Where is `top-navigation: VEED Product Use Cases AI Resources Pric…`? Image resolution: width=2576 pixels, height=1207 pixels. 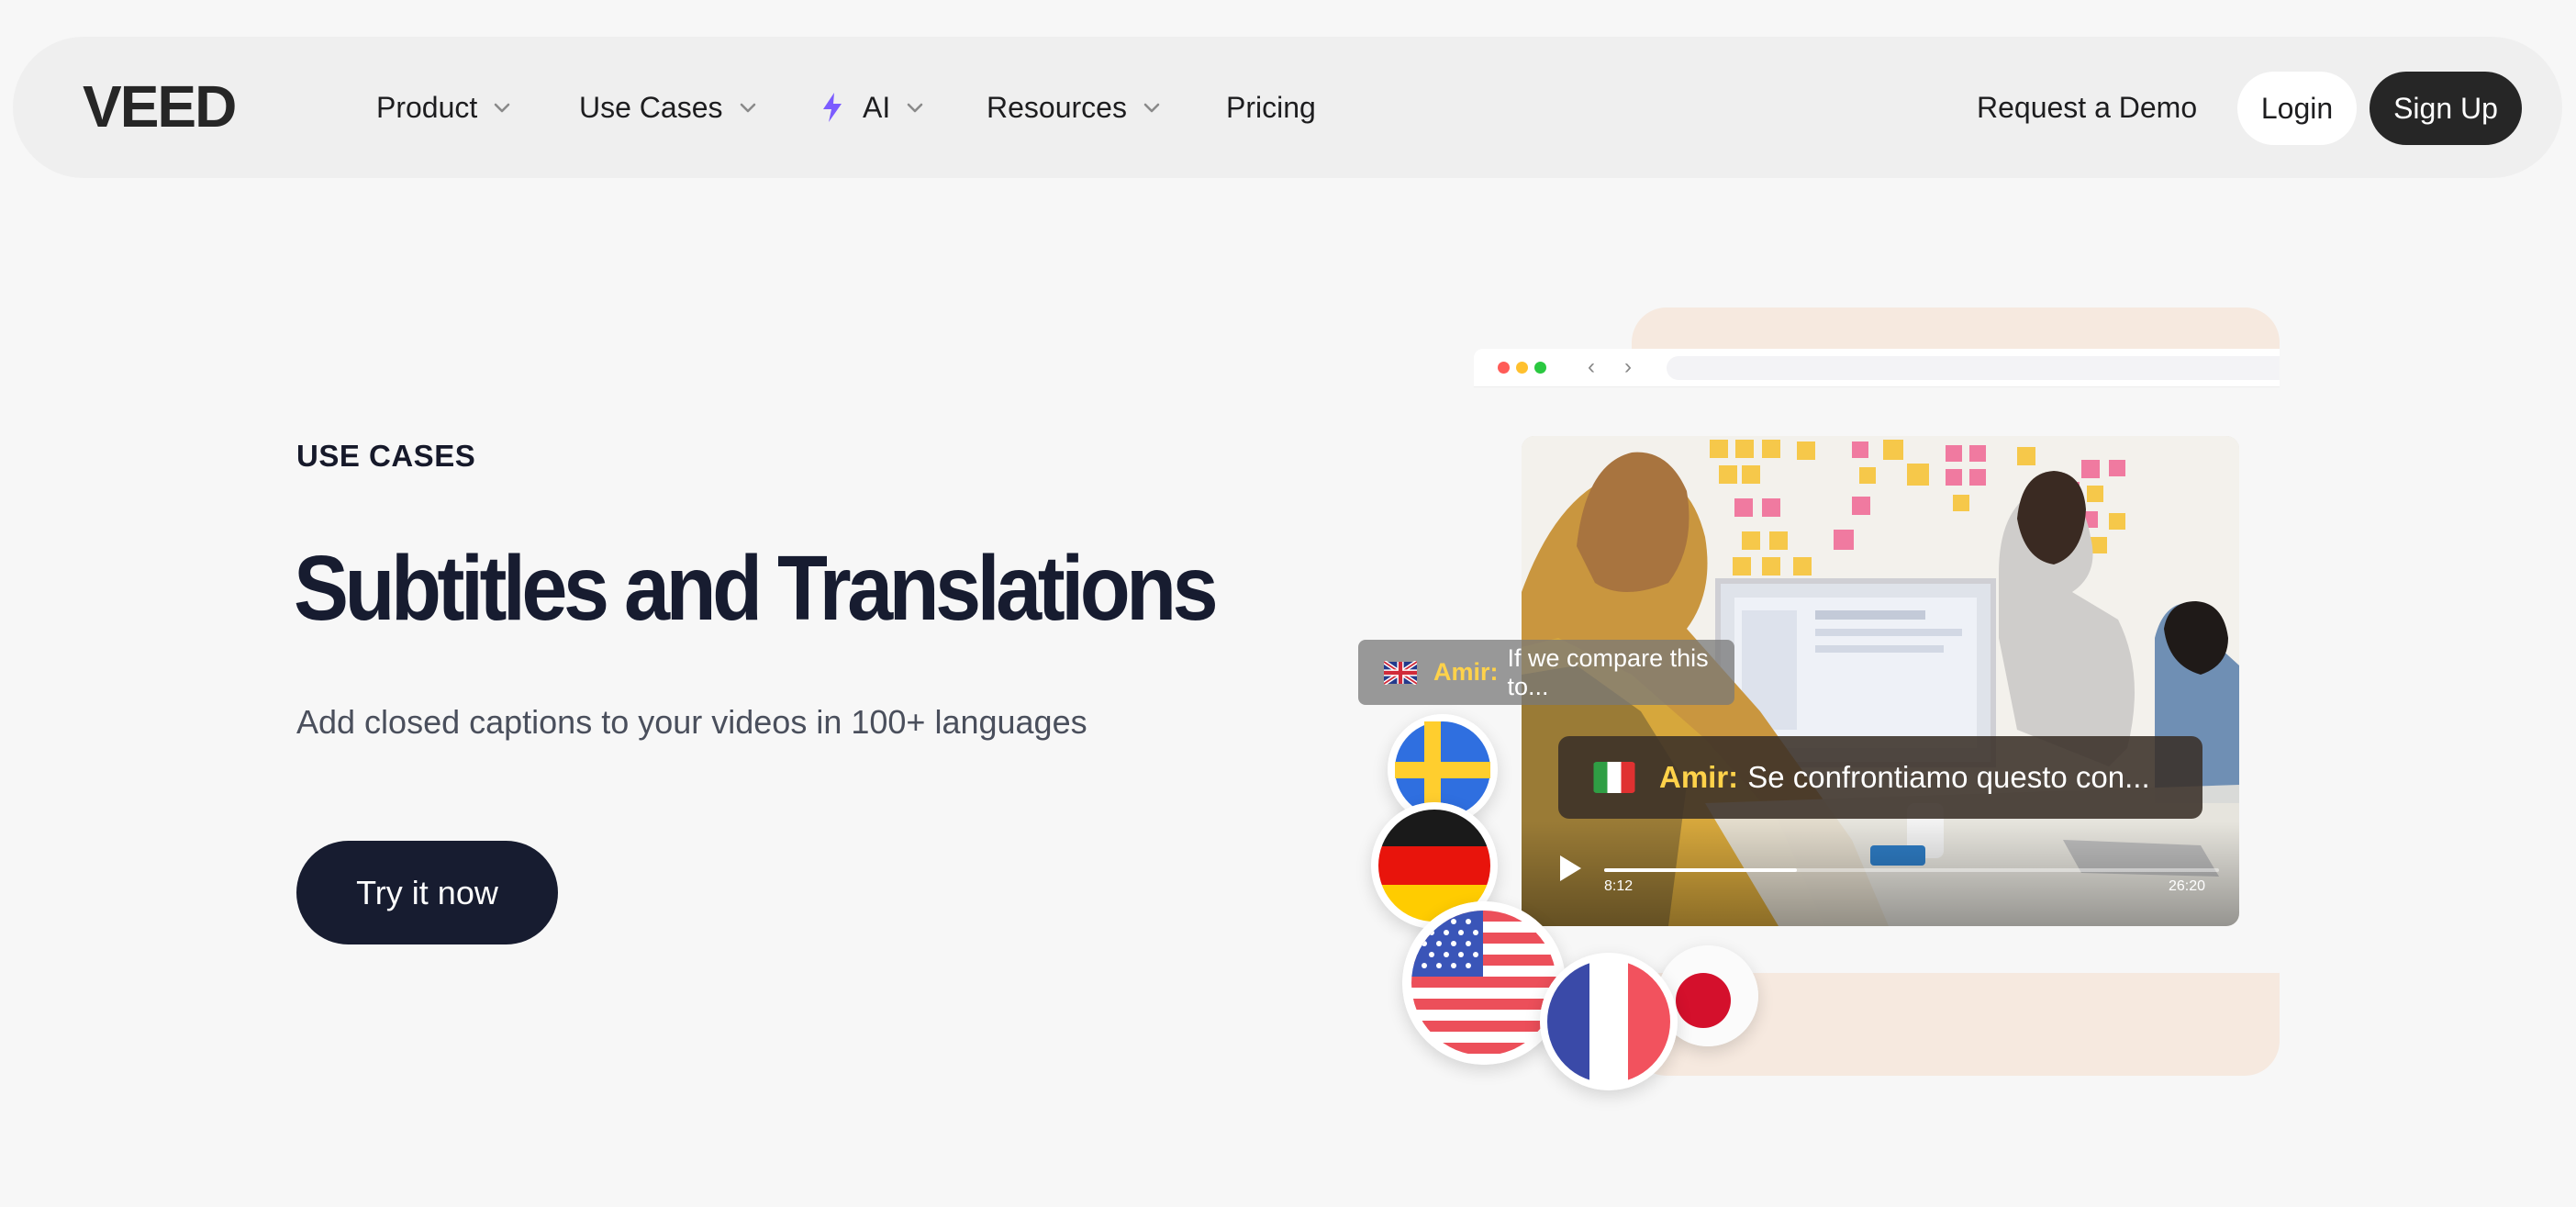
top-navigation: VEED Product Use Cases AI Resources Pric… is located at coordinates (1287, 108).